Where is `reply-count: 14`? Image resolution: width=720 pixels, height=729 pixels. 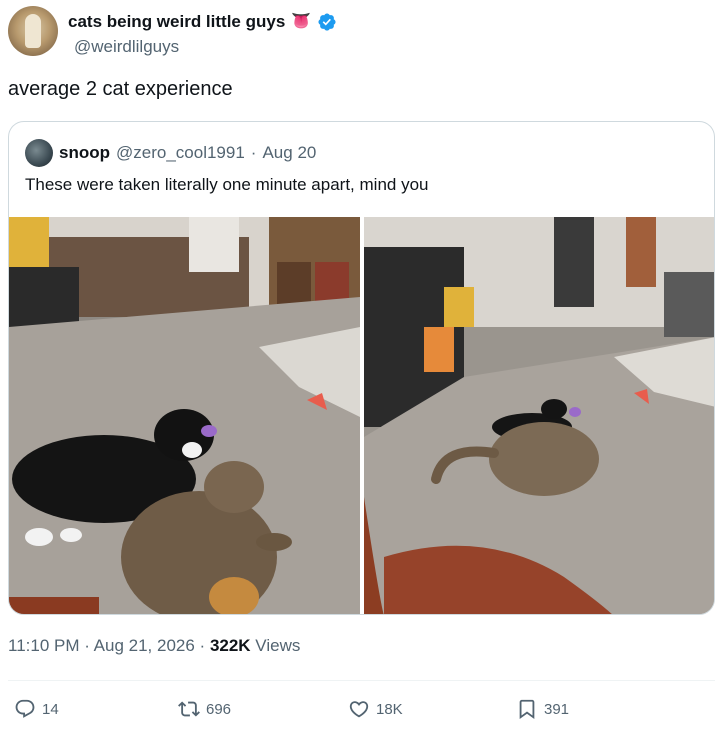 reply-count: 14 is located at coordinates (50, 709).